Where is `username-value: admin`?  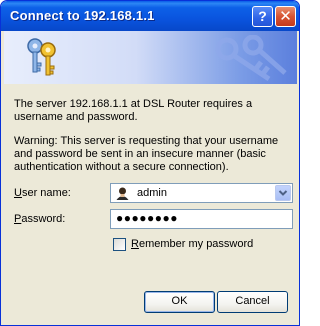
username-value: admin is located at coordinates (152, 193).